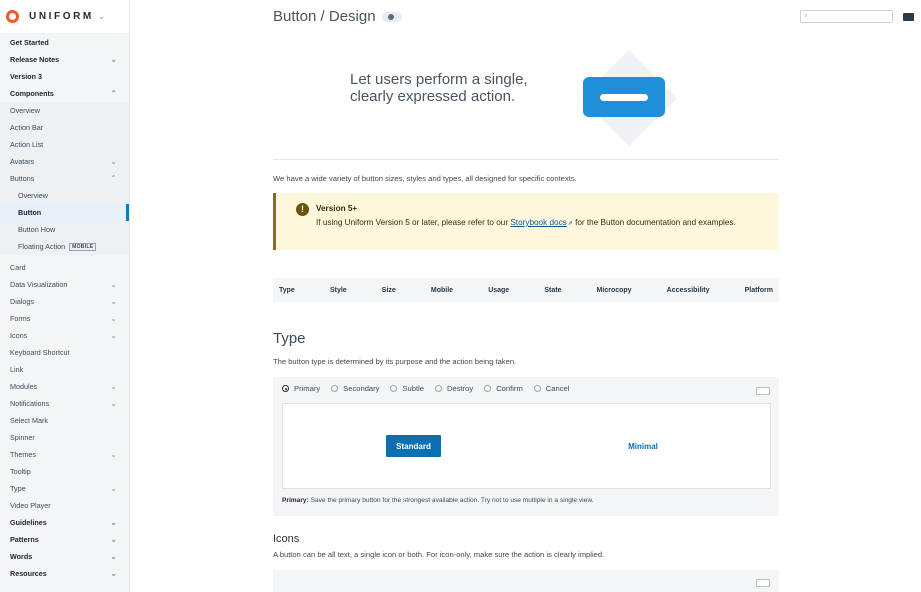 The height and width of the screenshot is (592, 921). Describe the element at coordinates (12, 16) in the screenshot. I see `uniform-logo-icon` at that location.